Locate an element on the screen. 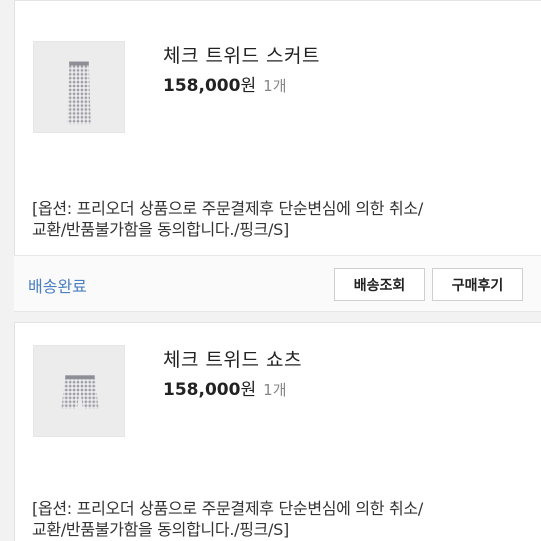  shorts-icon is located at coordinates (79, 391).